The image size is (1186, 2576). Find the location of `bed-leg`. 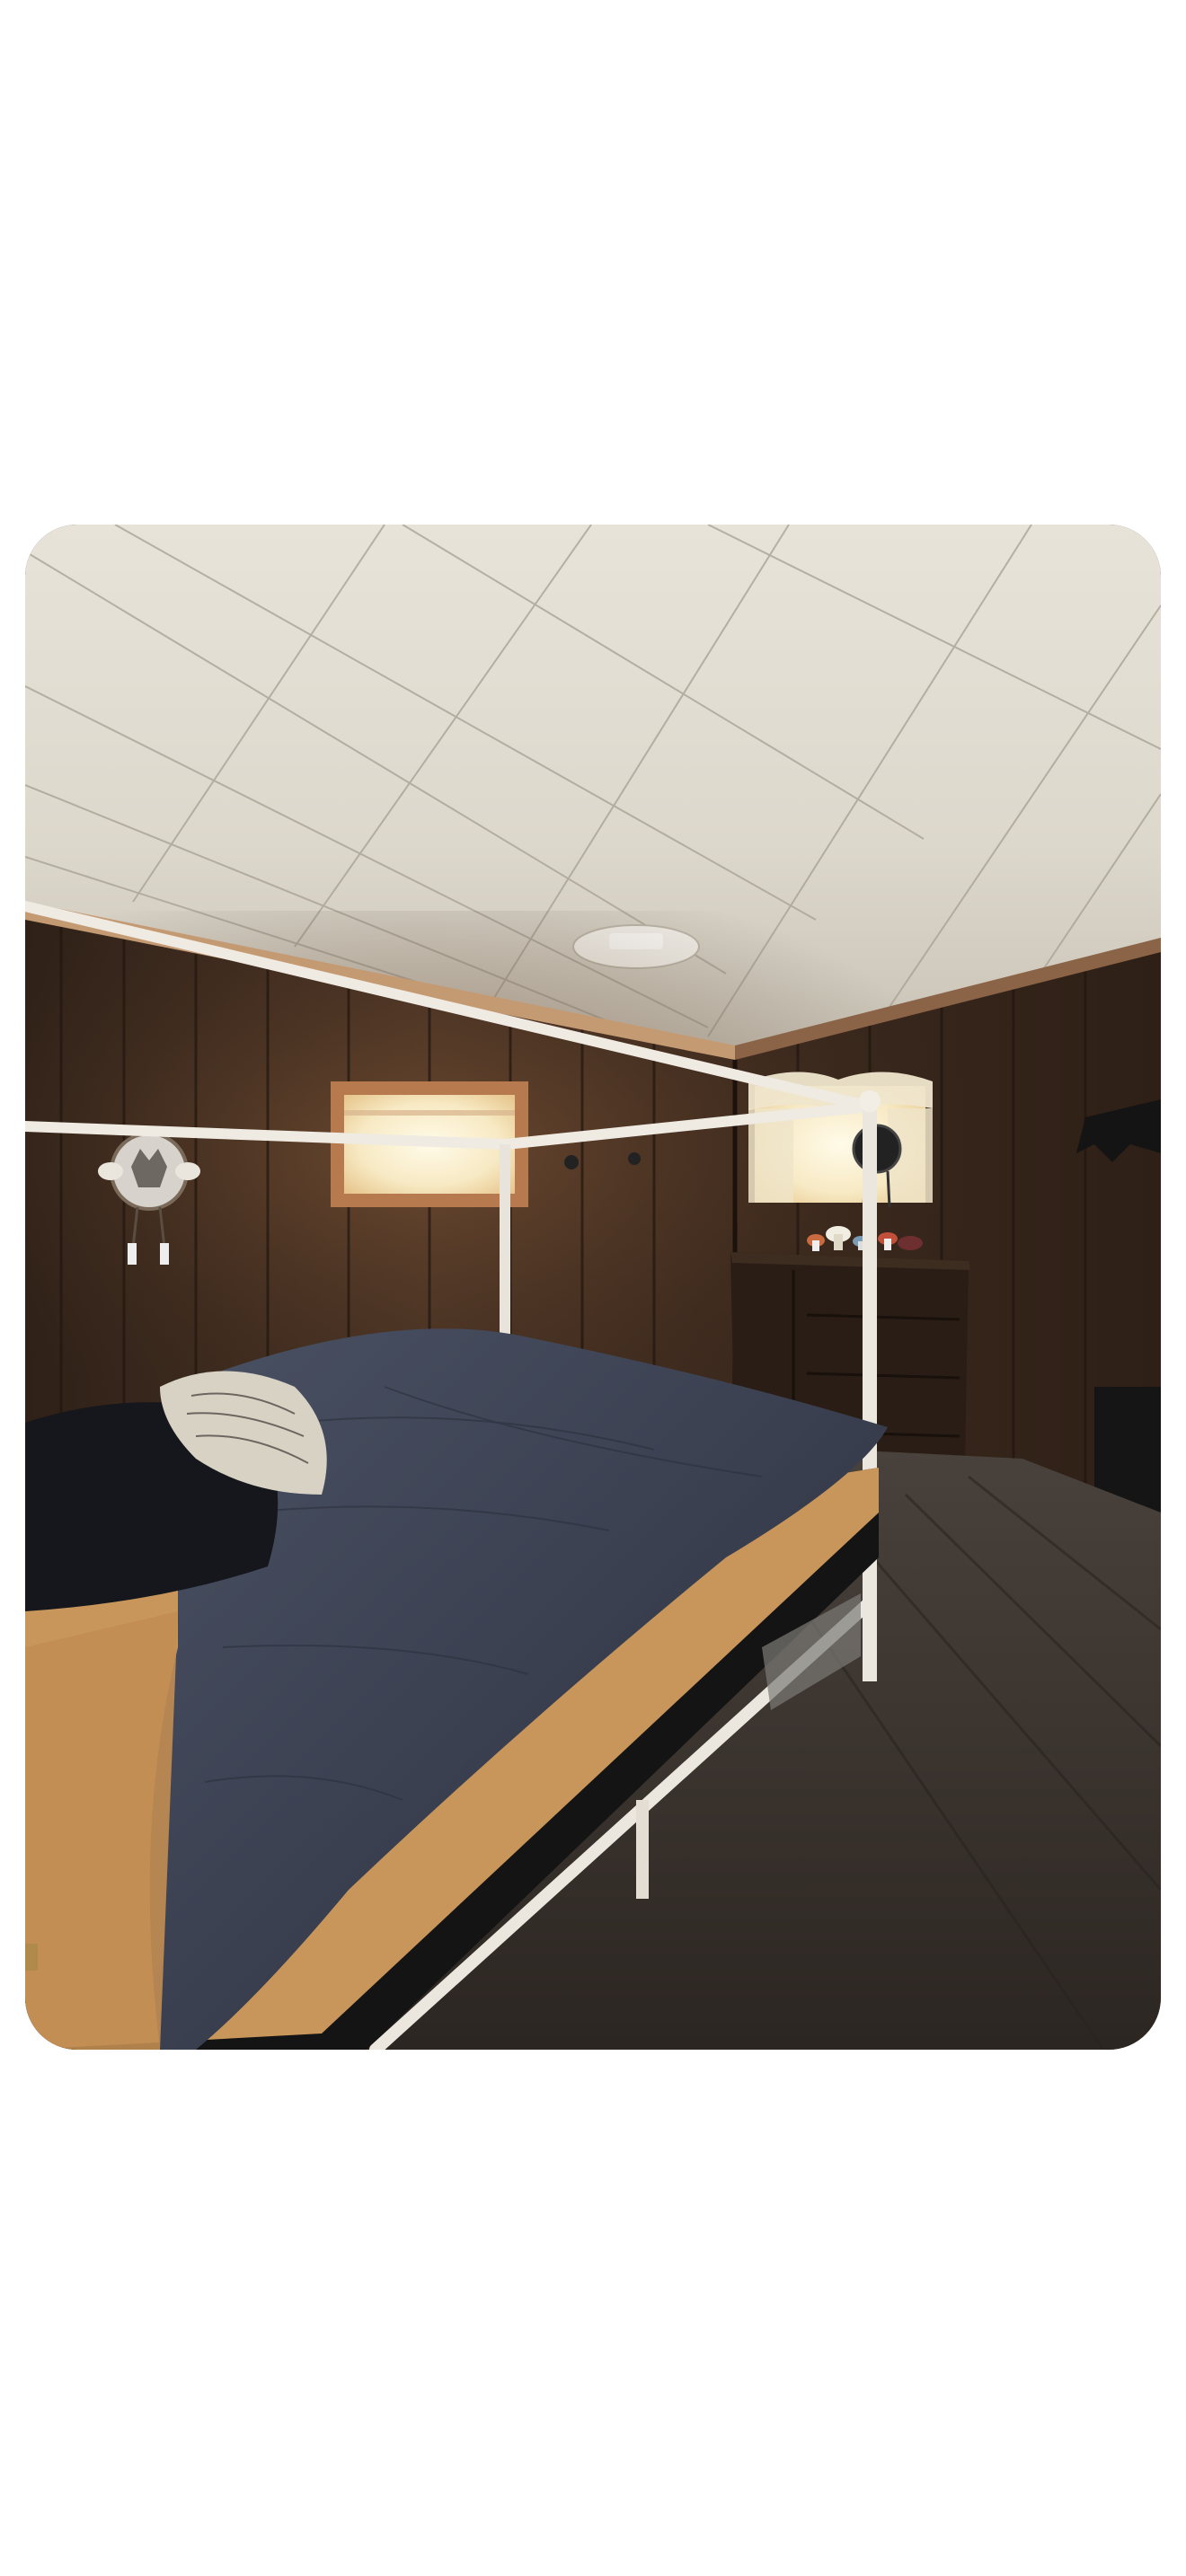

bed-leg is located at coordinates (642, 1849).